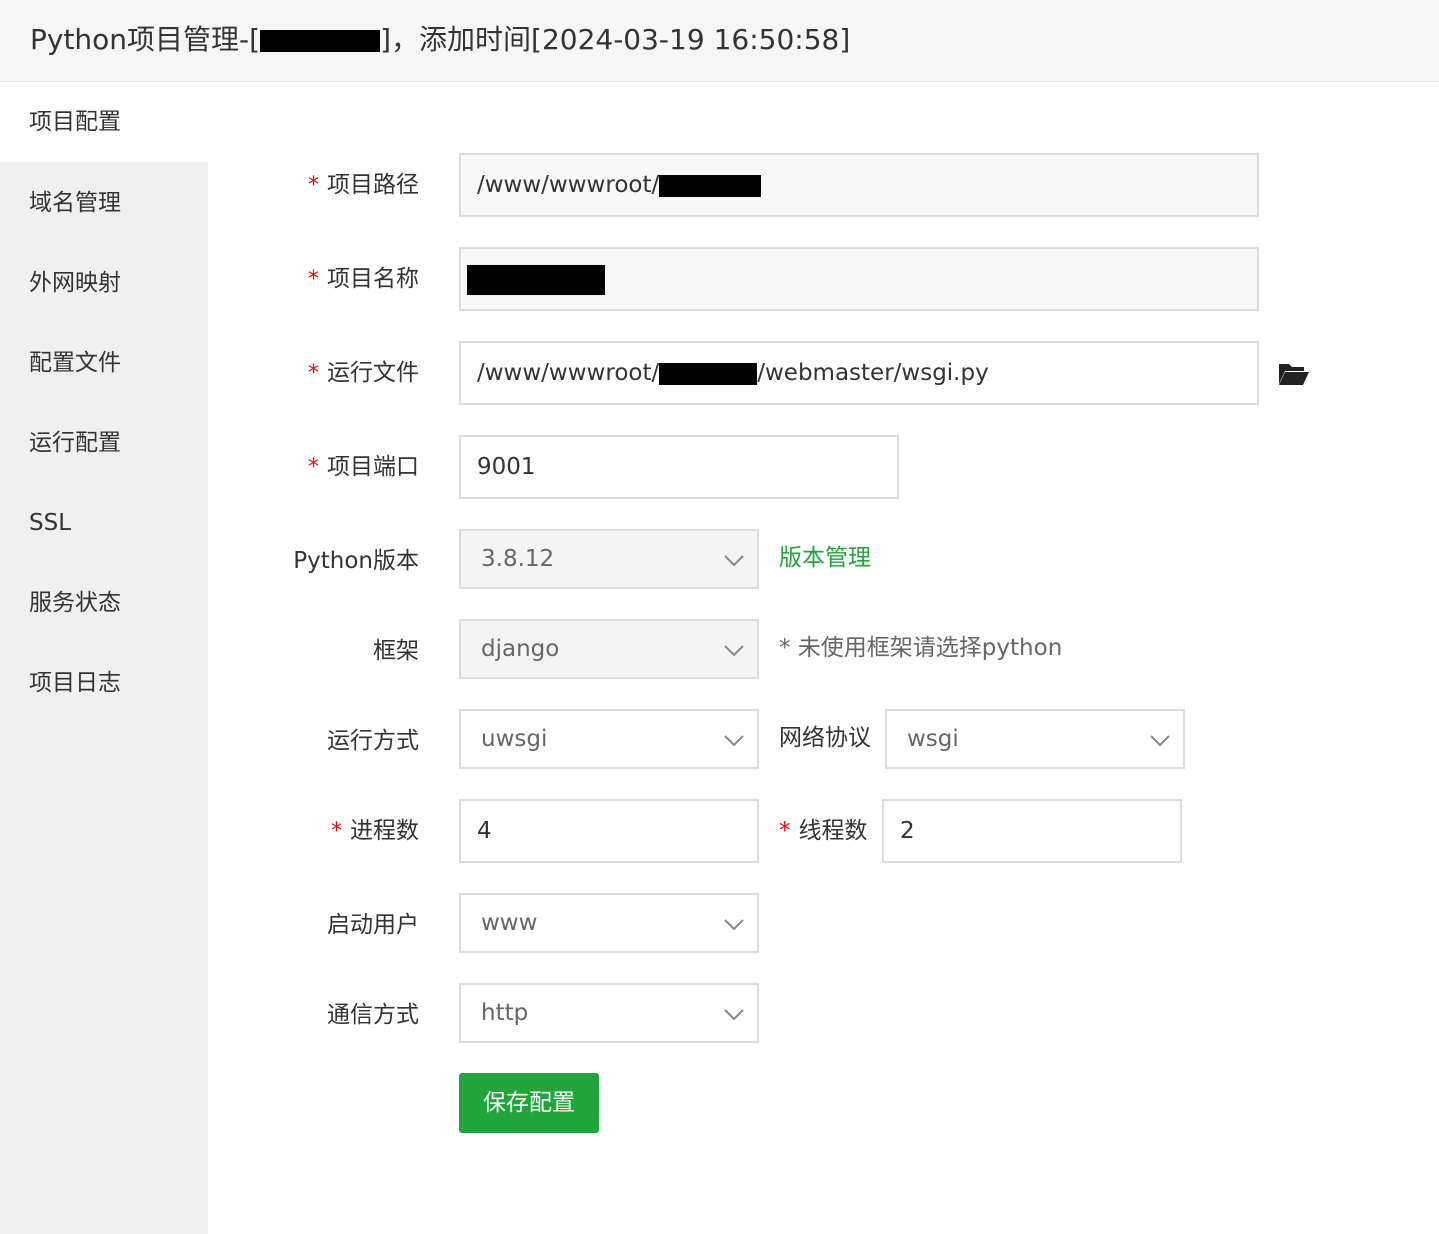 This screenshot has height=1234, width=1439. Describe the element at coordinates (609, 649) in the screenshot. I see `framework-select: django` at that location.